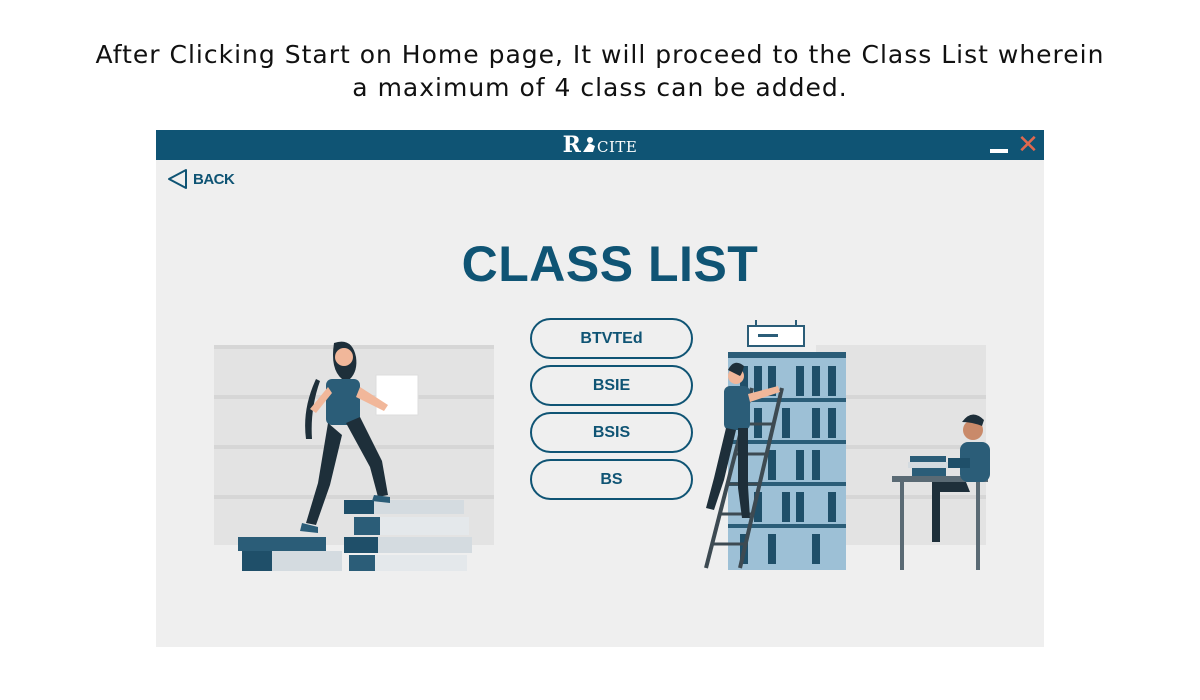 This screenshot has height=700, width=1200. What do you see at coordinates (177, 179) in the screenshot?
I see `triangle-left-icon` at bounding box center [177, 179].